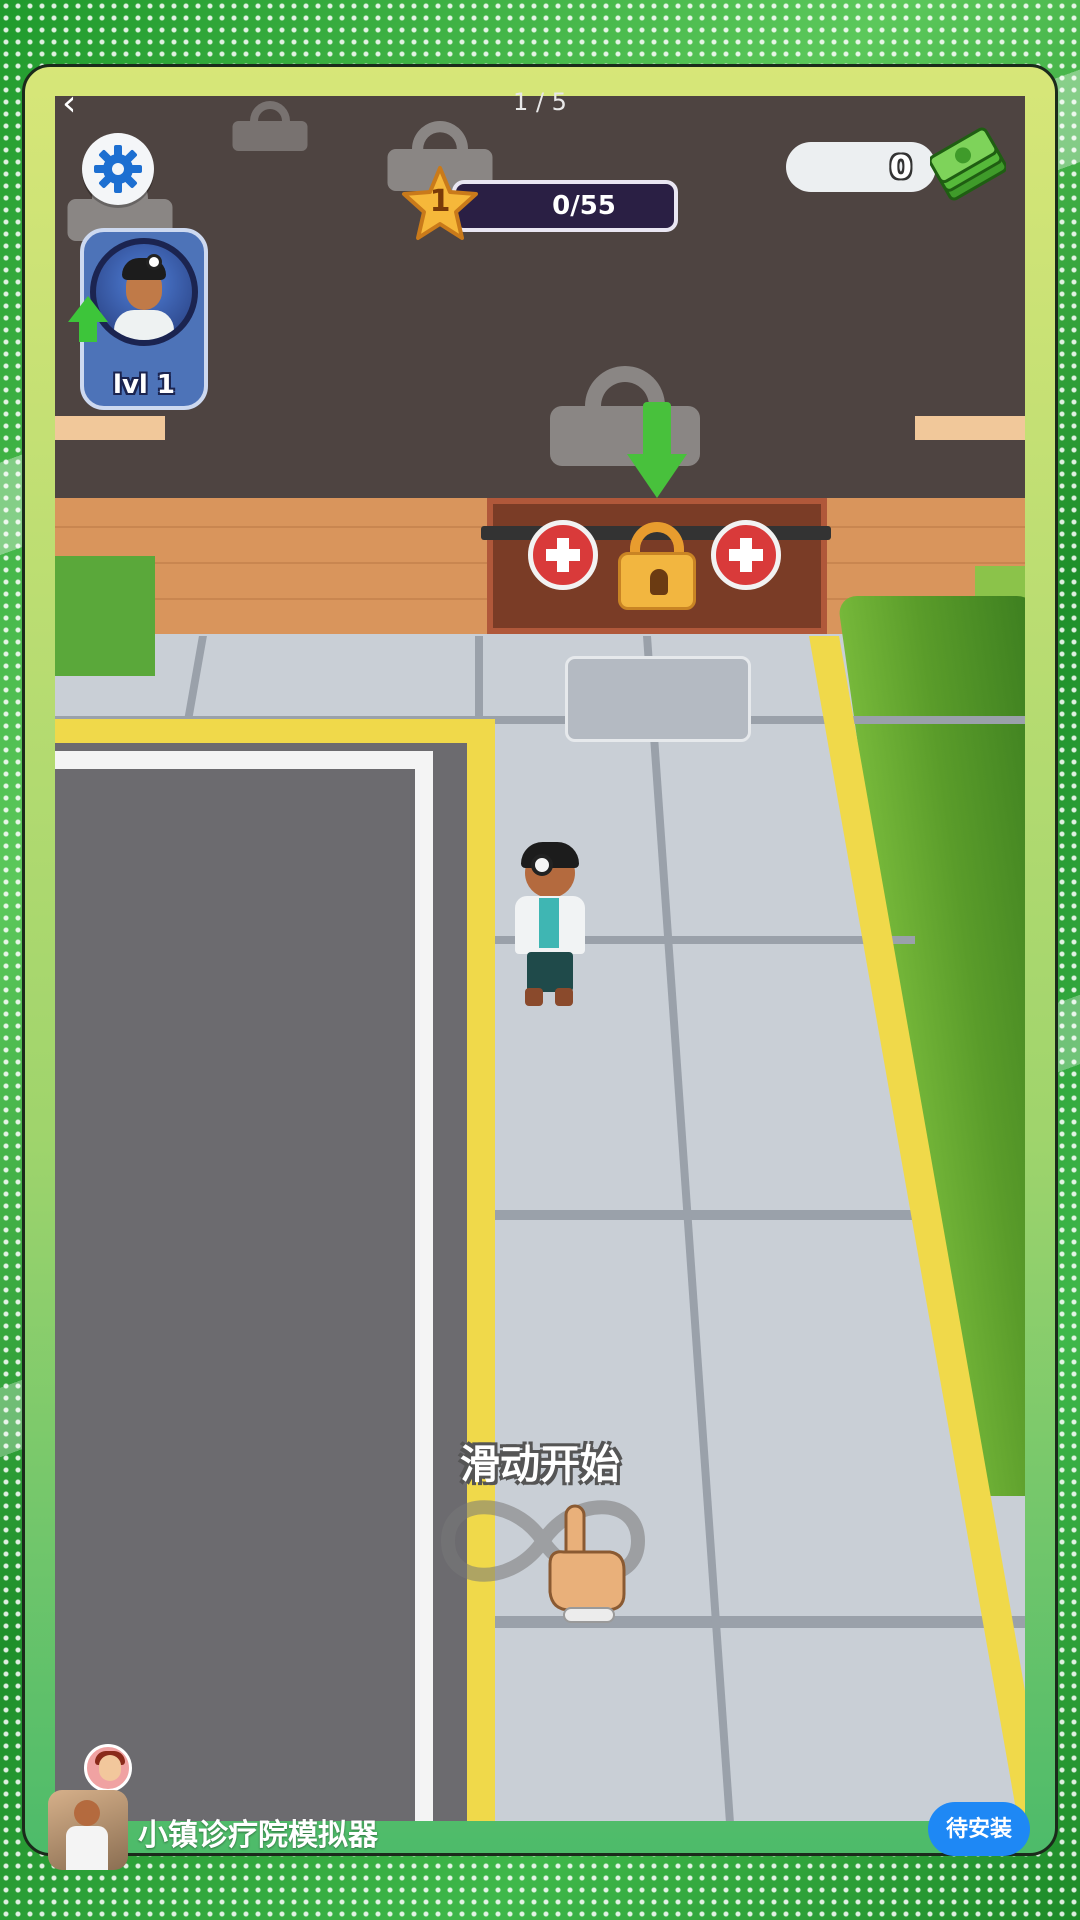  Describe the element at coordinates (270, 126) in the screenshot. I see `locked-area-icon` at that location.